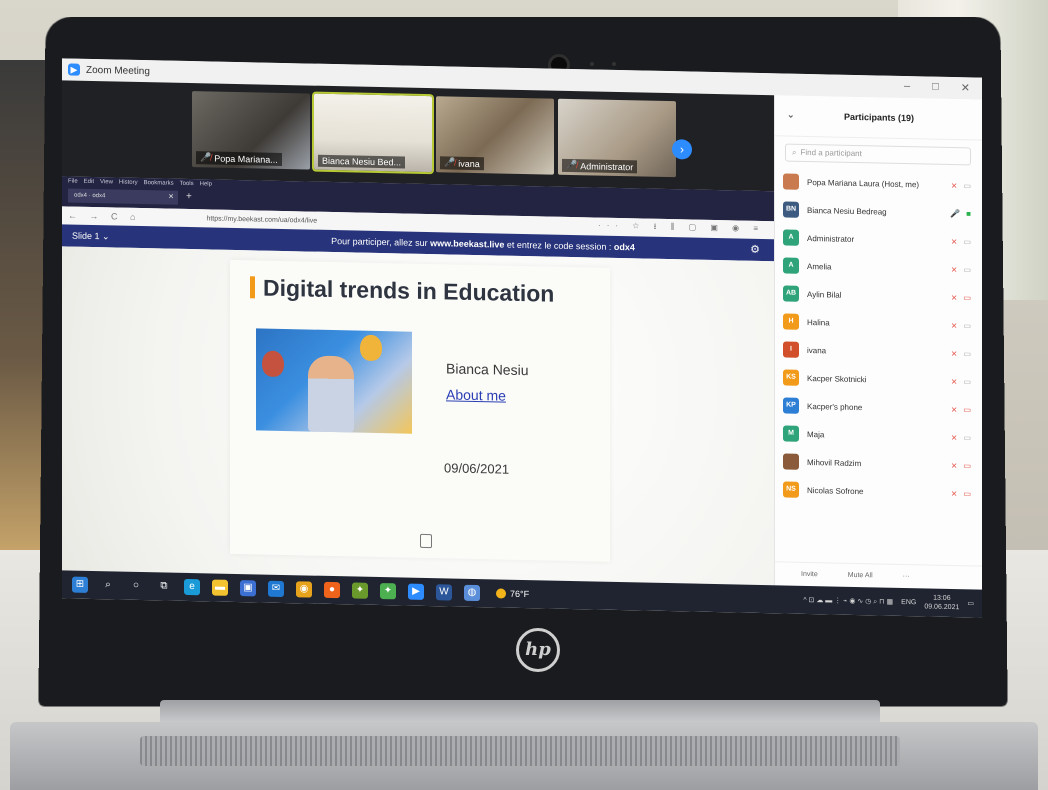 The height and width of the screenshot is (790, 1048). What do you see at coordinates (809, 574) in the screenshot?
I see `invite-button: Invite` at bounding box center [809, 574].